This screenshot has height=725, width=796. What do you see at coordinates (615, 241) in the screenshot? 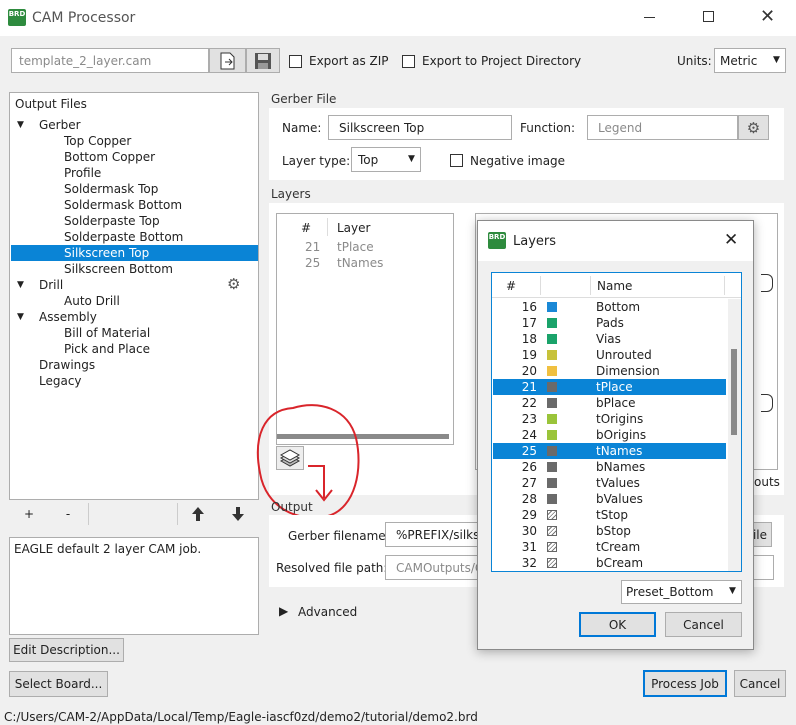
I see `dialog-title-bar: BRD Layers ✕` at bounding box center [615, 241].